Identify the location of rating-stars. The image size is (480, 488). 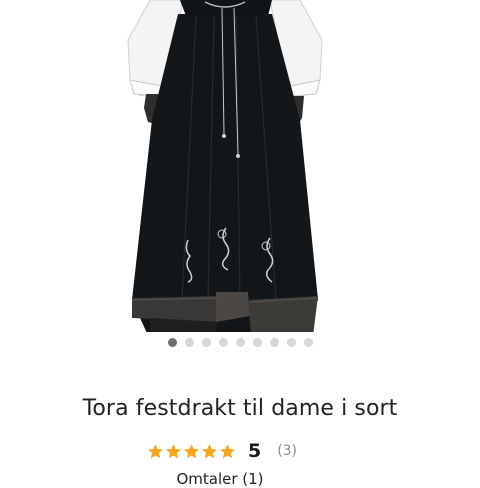
(191, 451).